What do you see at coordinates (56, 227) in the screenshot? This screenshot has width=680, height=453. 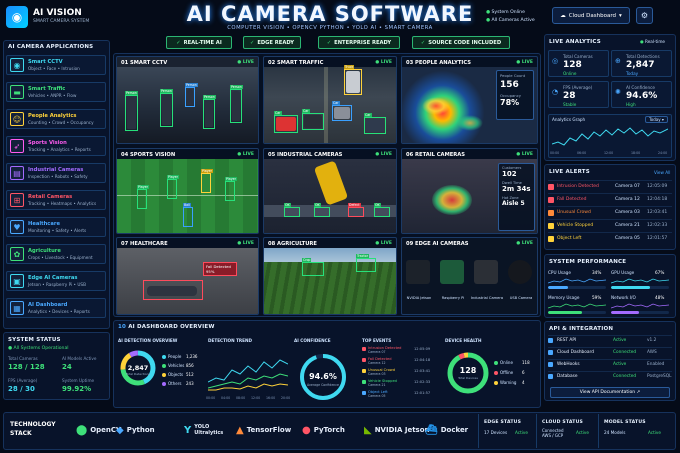 I see `app-healthcare: ♥ Healthcare Monitoring • Safety • Alerts` at bounding box center [56, 227].